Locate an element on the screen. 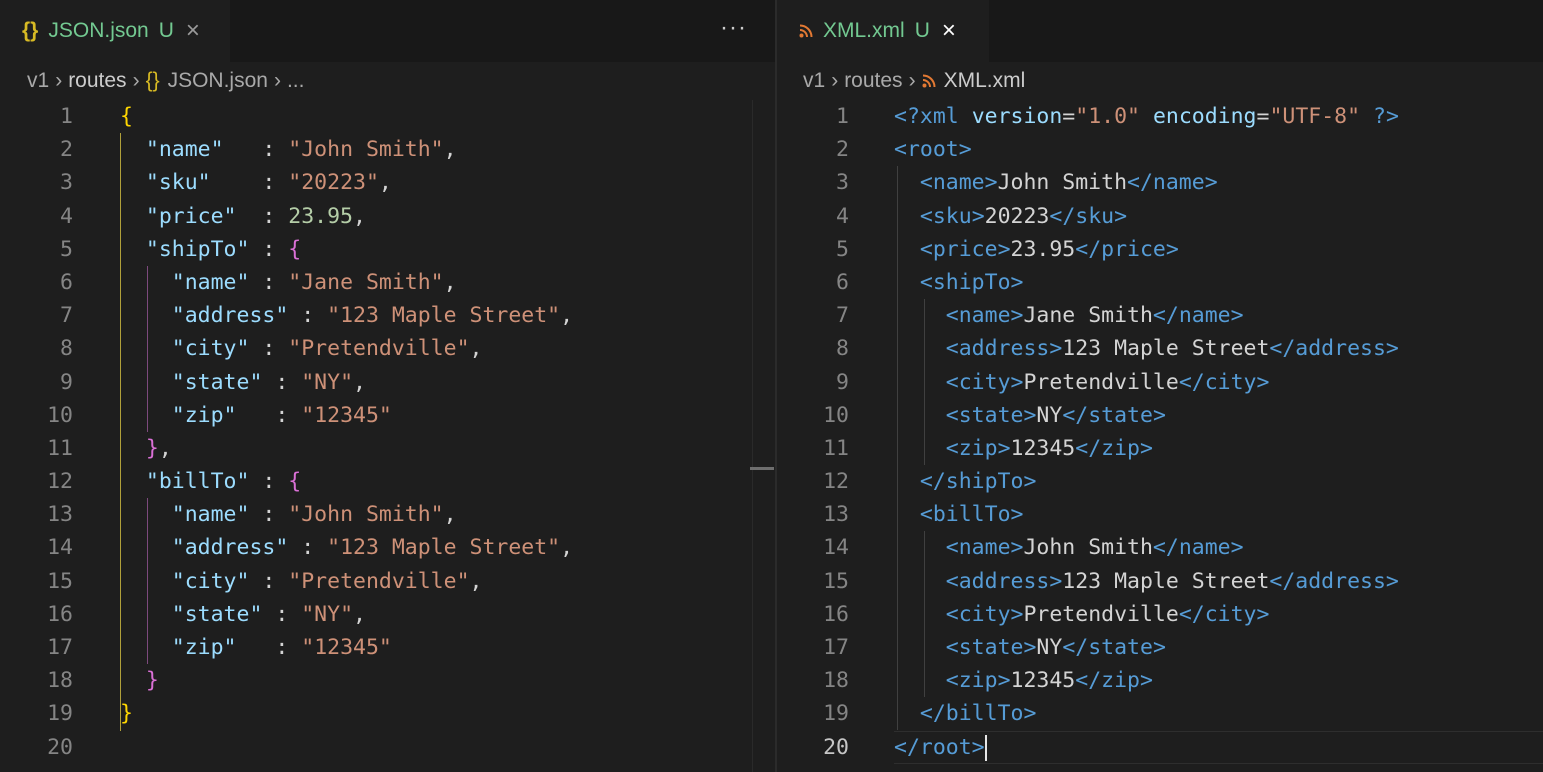 Image resolution: width=1543 pixels, height=772 pixels. code-token: = is located at coordinates (1263, 116).